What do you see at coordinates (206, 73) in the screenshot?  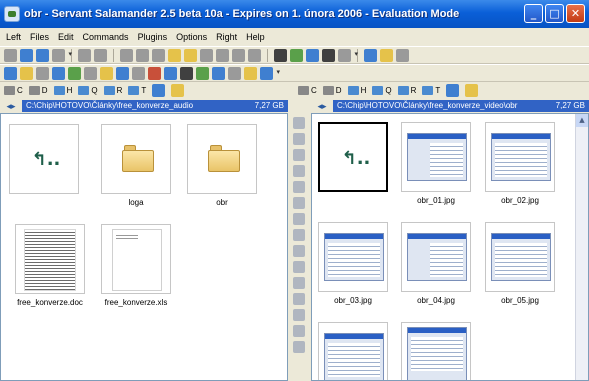 I see `plugin-13-icon` at bounding box center [206, 73].